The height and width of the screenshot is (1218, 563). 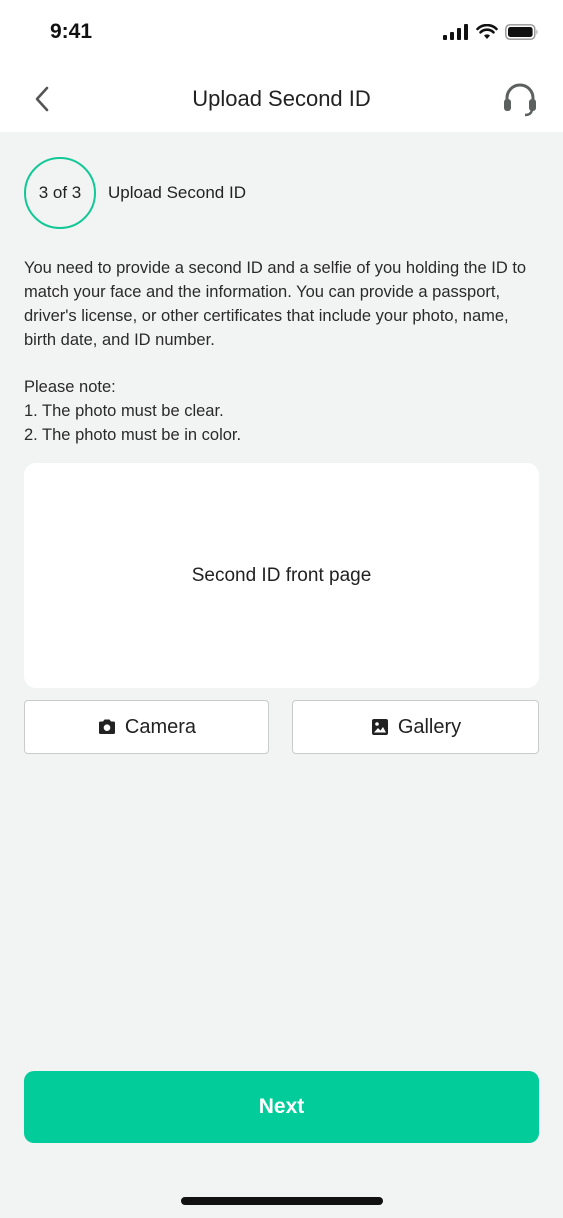 What do you see at coordinates (429, 726) in the screenshot?
I see `gallery-label: Gallery` at bounding box center [429, 726].